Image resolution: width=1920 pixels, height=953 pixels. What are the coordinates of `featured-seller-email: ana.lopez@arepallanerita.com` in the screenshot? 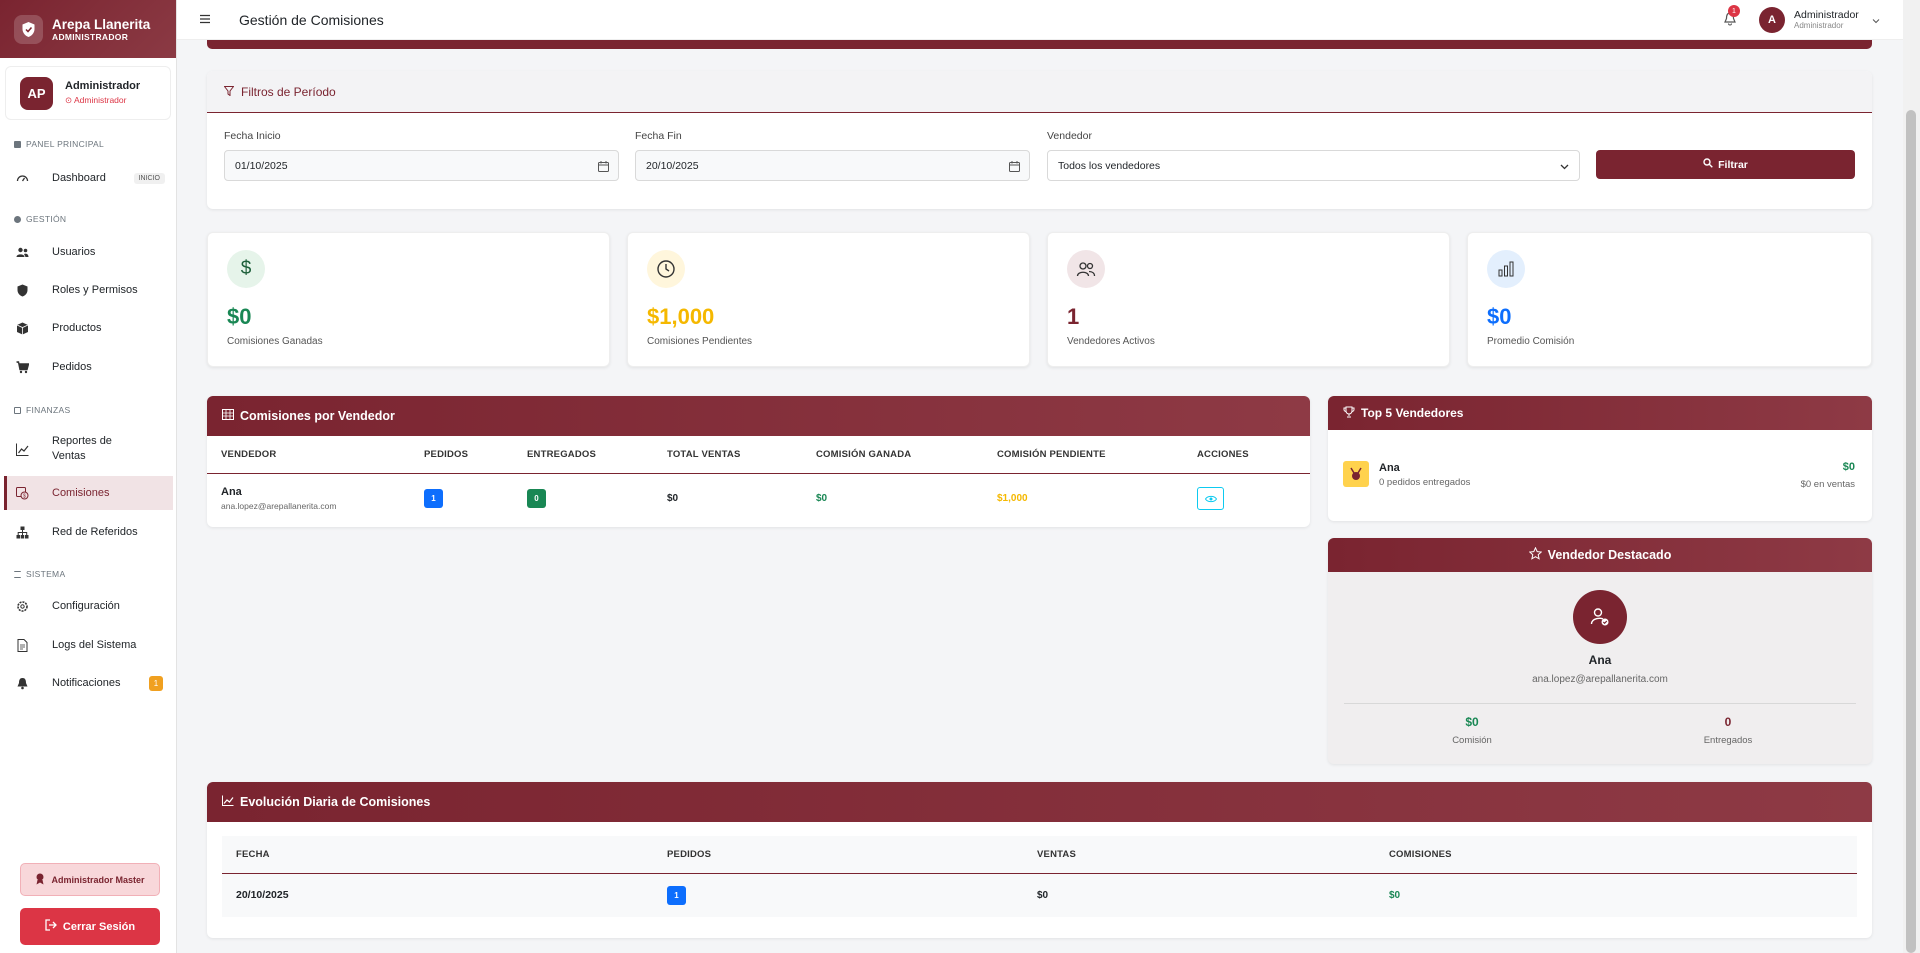 It's located at (1600, 679).